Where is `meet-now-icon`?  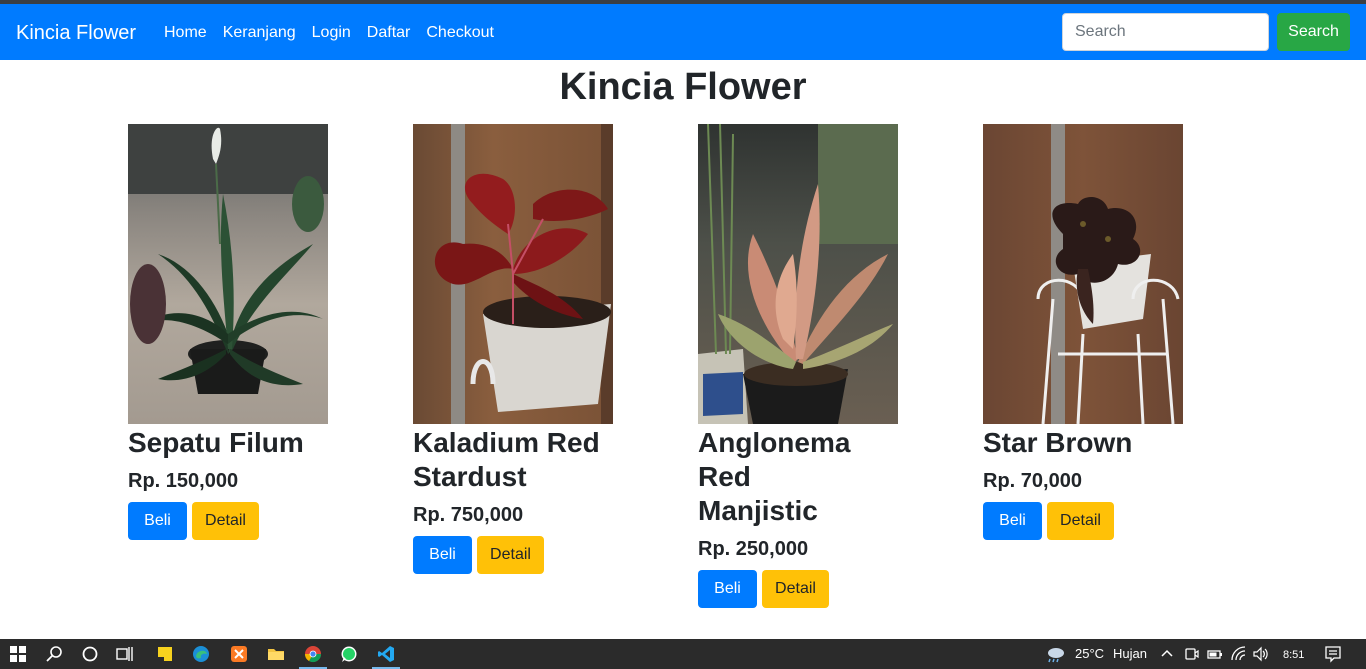 meet-now-icon is located at coordinates (1191, 654).